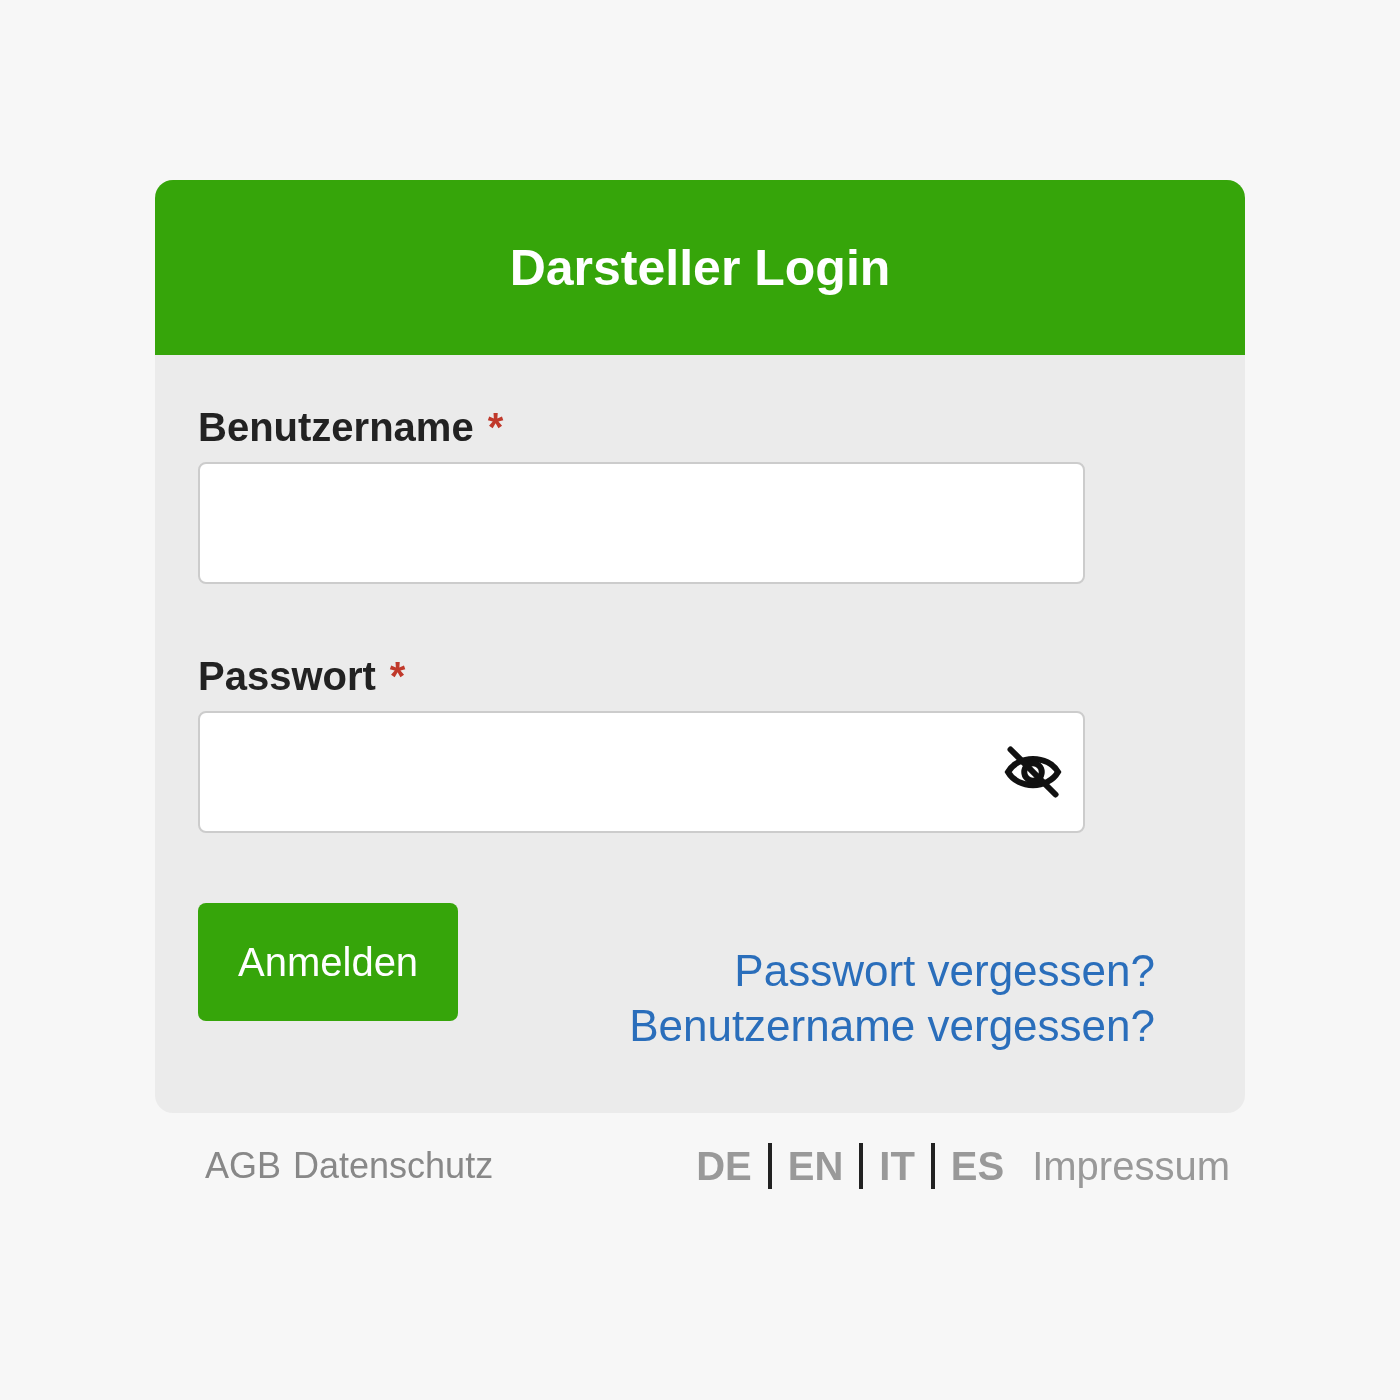 The image size is (1400, 1400). What do you see at coordinates (641, 523) in the screenshot?
I see `input-field` at bounding box center [641, 523].